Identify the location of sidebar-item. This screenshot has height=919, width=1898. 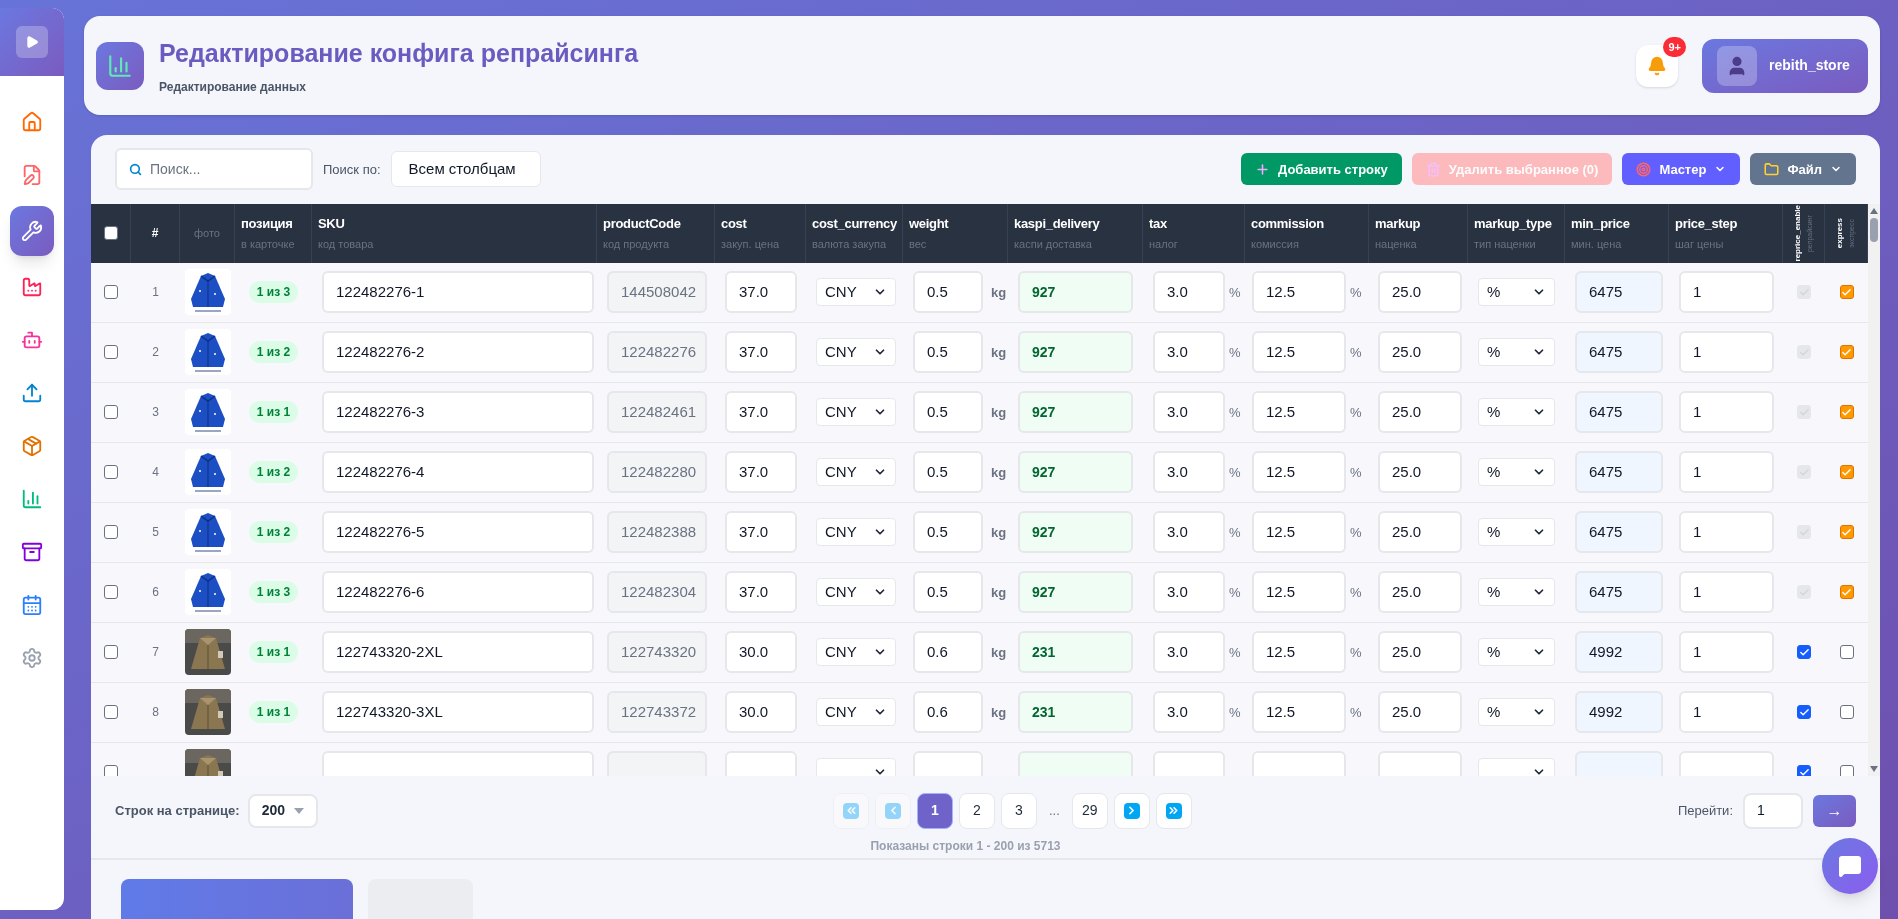
(32, 231).